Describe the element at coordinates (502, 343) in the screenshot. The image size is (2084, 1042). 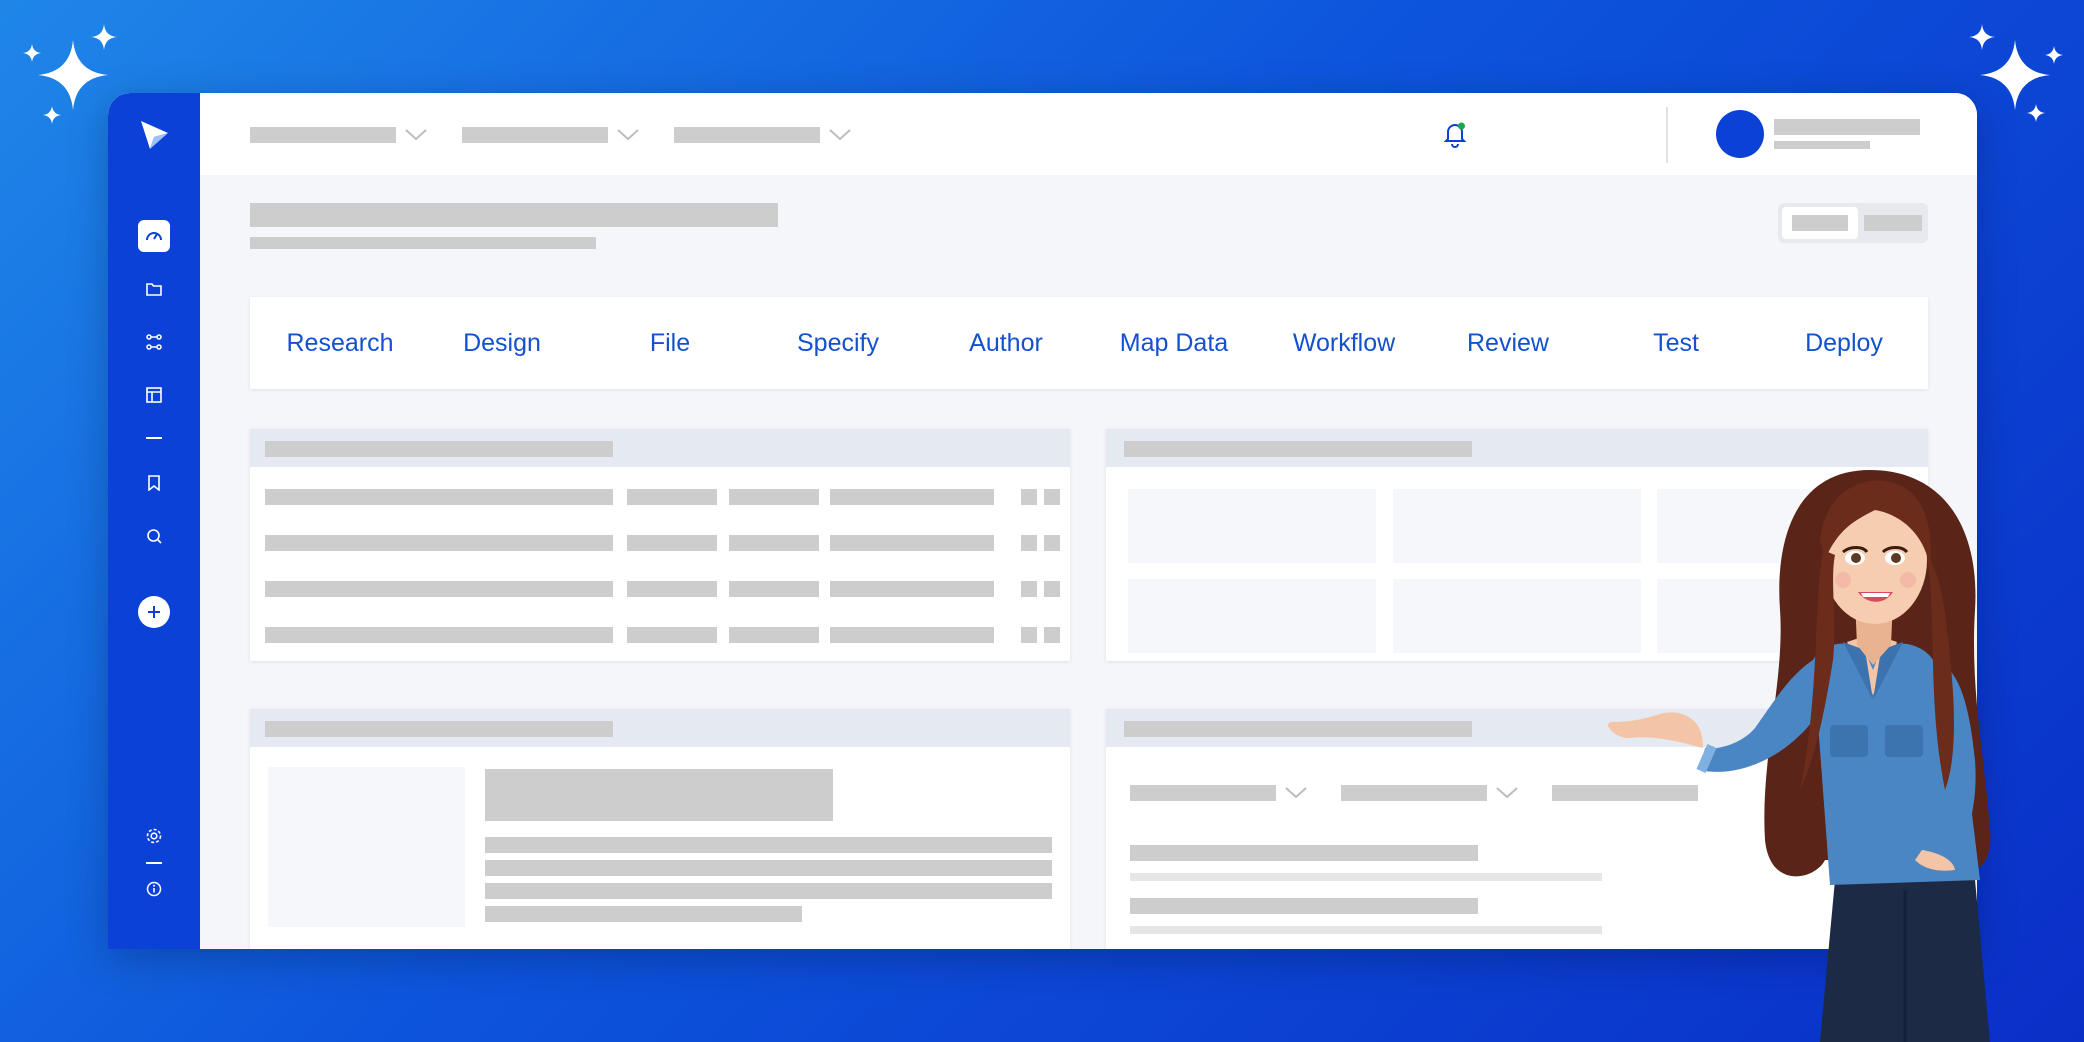
I see `tab-design: Design` at that location.